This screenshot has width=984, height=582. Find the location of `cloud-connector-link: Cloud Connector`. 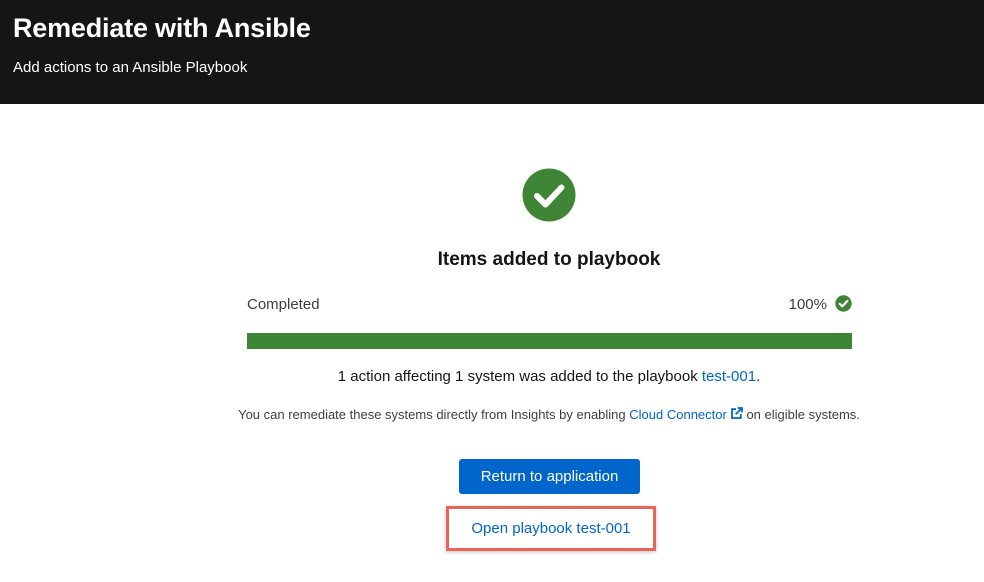

cloud-connector-link: Cloud Connector is located at coordinates (686, 414).